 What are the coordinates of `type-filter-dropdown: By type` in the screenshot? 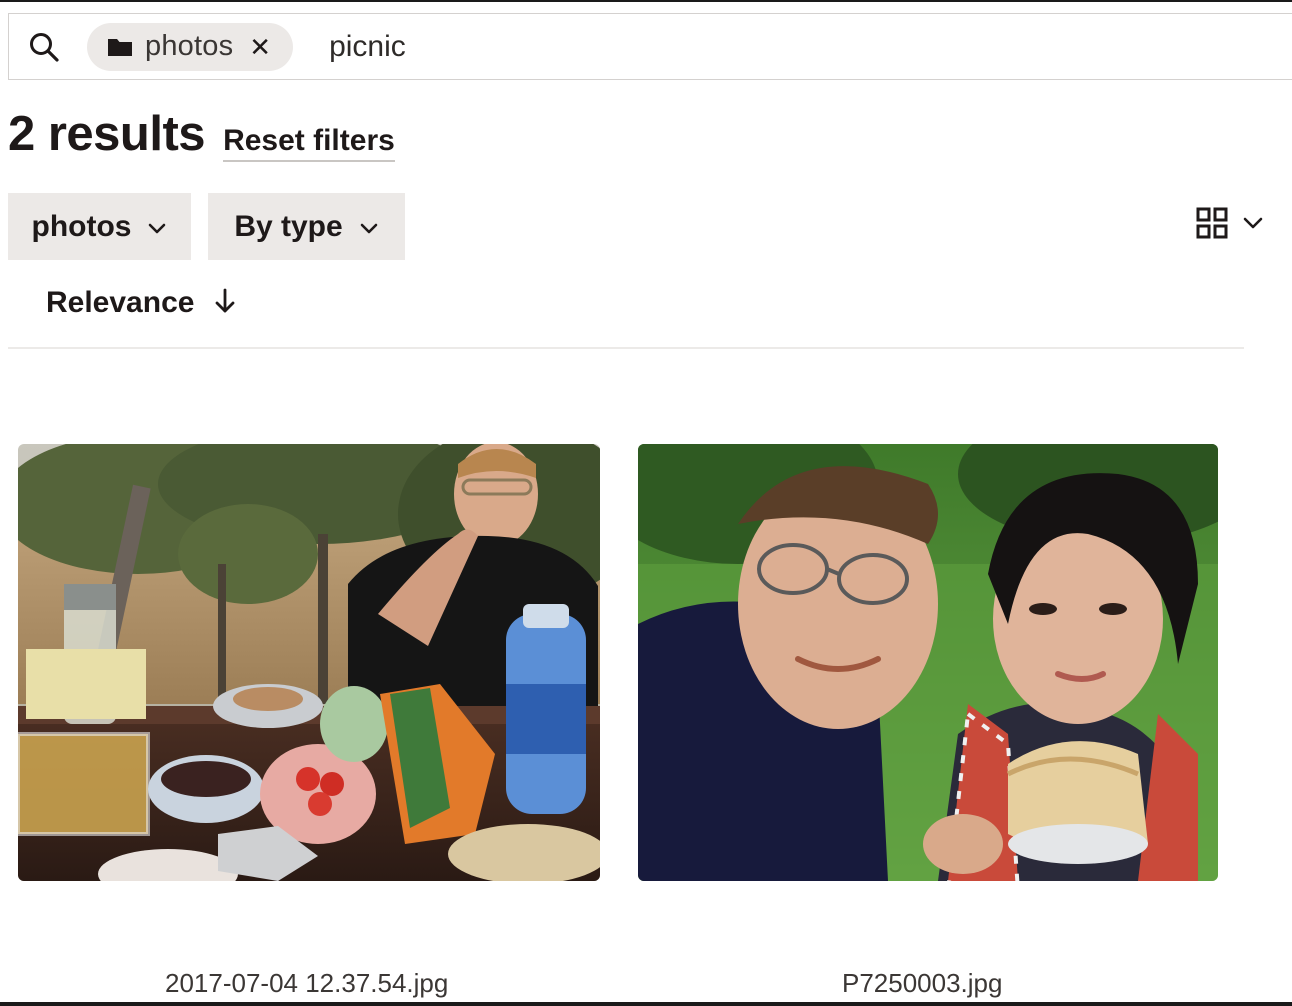 It's located at (306, 226).